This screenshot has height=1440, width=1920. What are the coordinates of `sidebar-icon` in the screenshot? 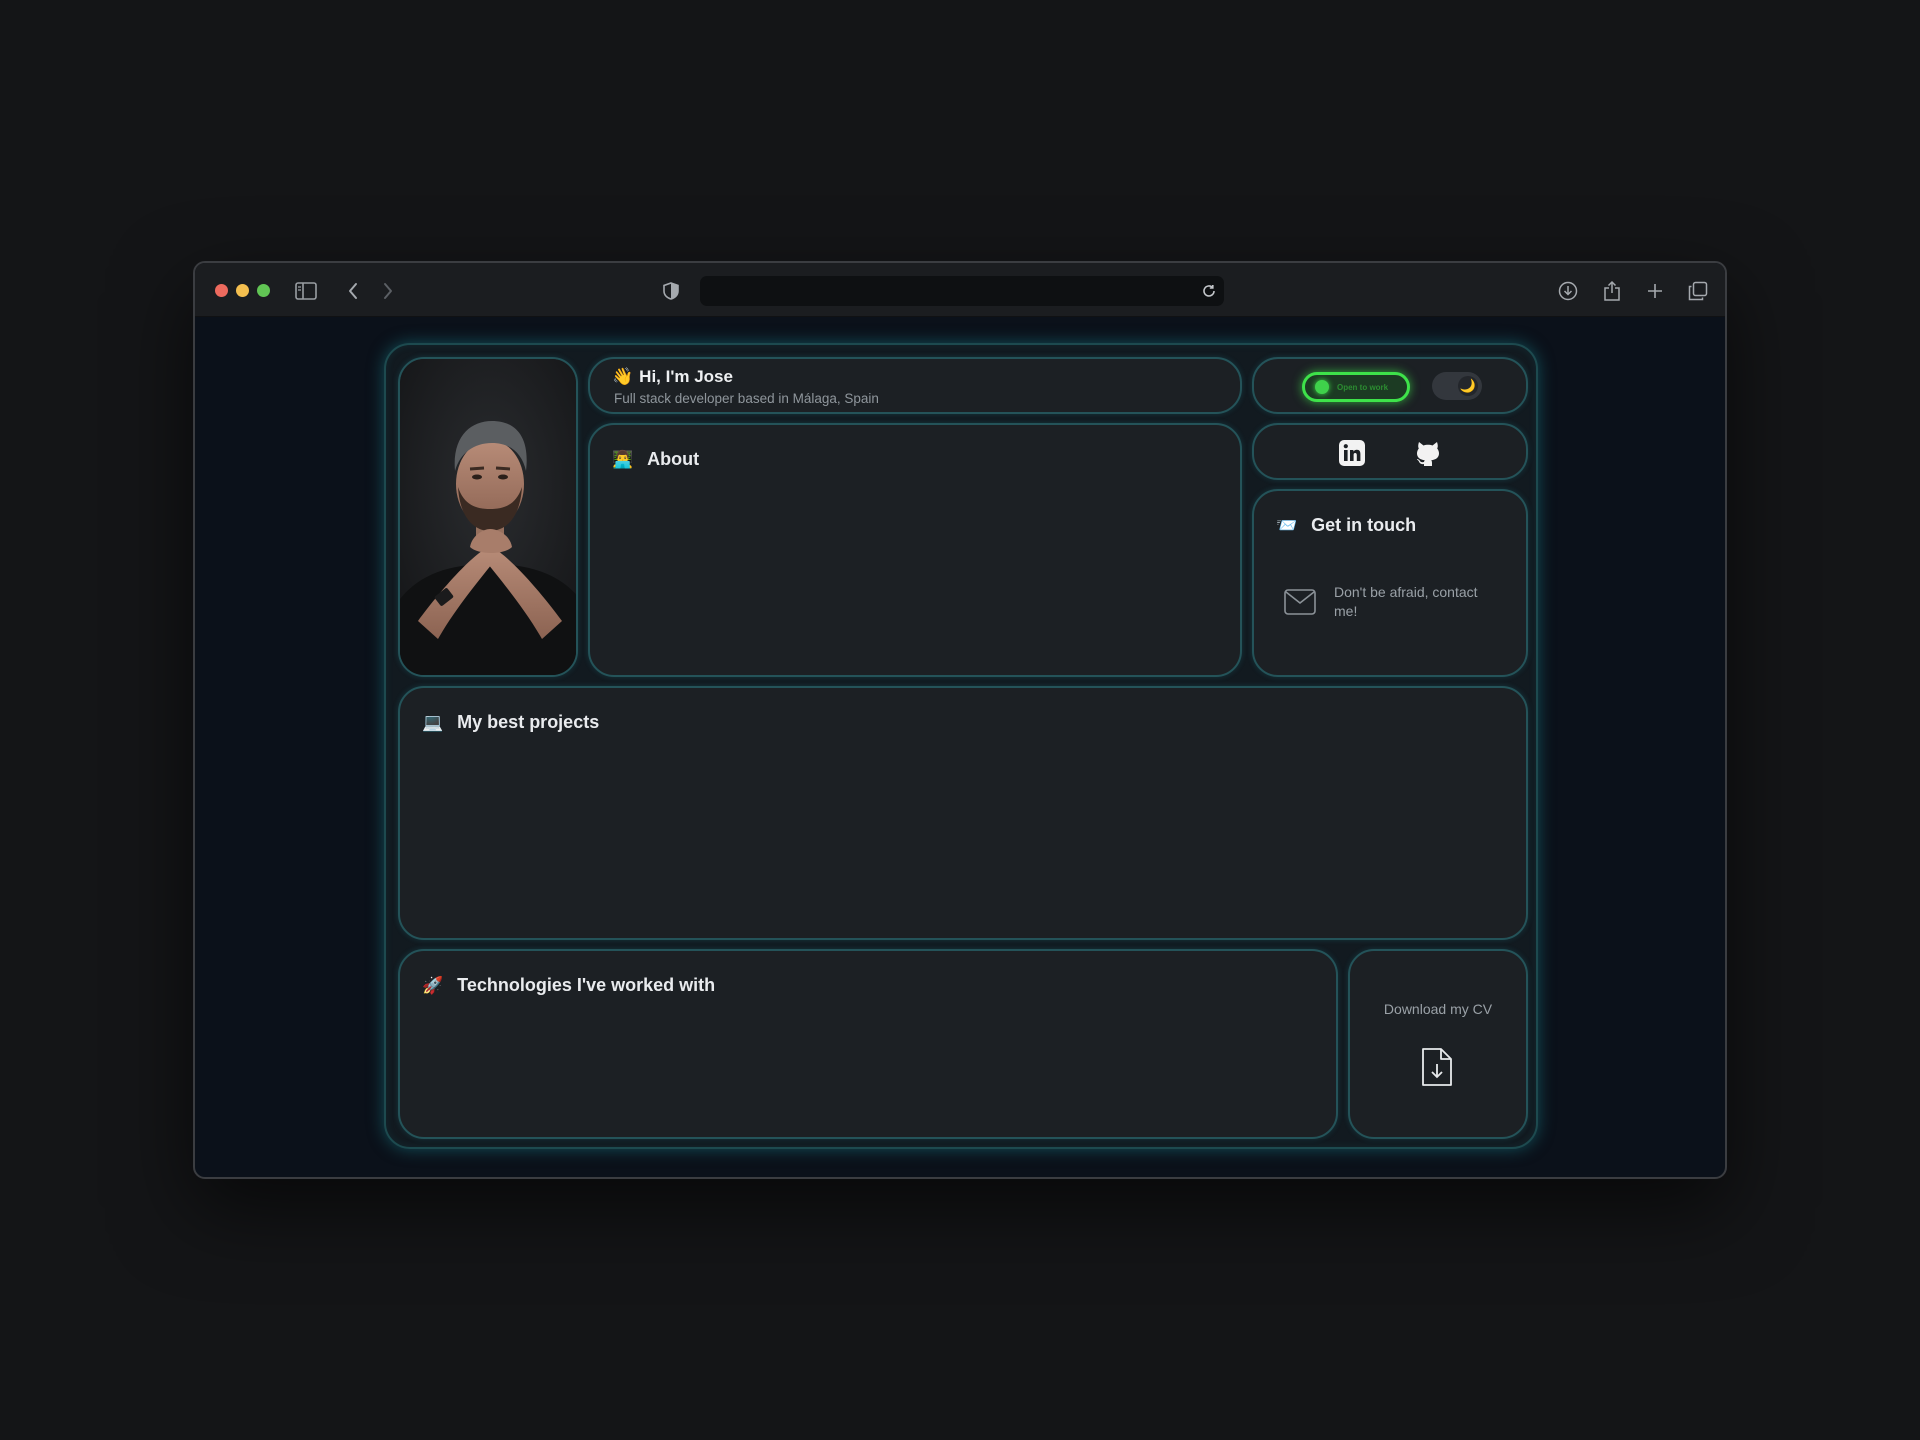 It's located at (306, 291).